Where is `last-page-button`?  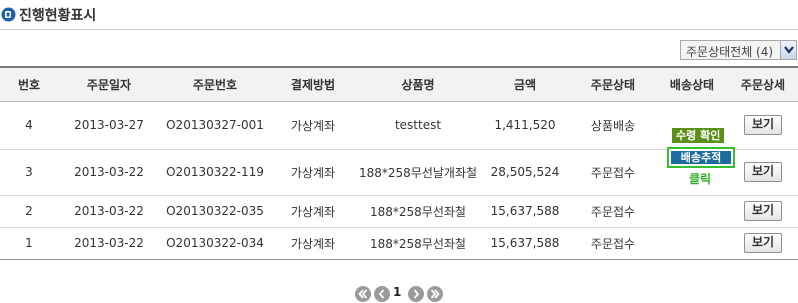
last-page-button is located at coordinates (435, 294).